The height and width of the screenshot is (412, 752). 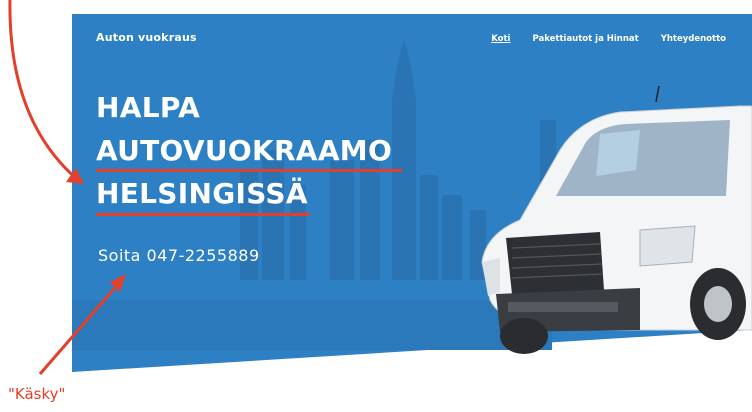 What do you see at coordinates (693, 39) in the screenshot?
I see `nav-link-contact: Yhteydenotto` at bounding box center [693, 39].